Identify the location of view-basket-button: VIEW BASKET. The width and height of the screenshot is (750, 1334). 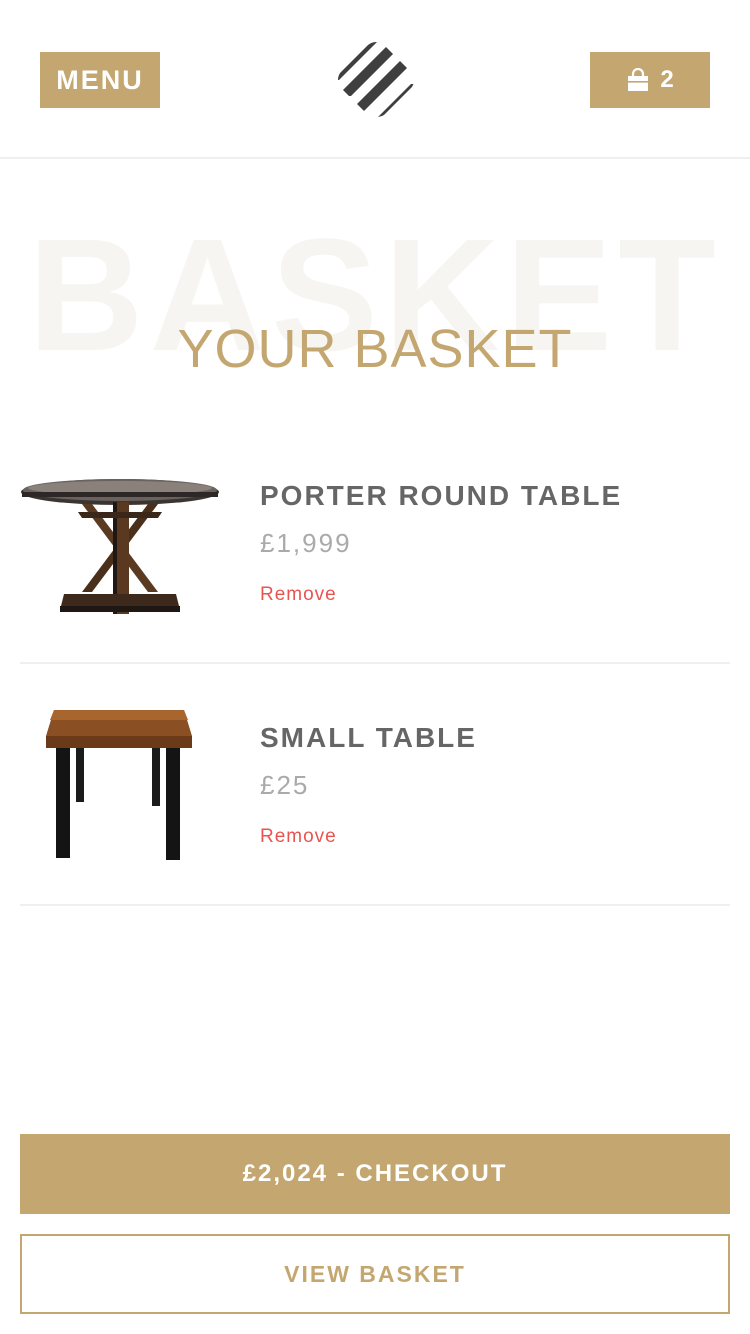
(375, 1274).